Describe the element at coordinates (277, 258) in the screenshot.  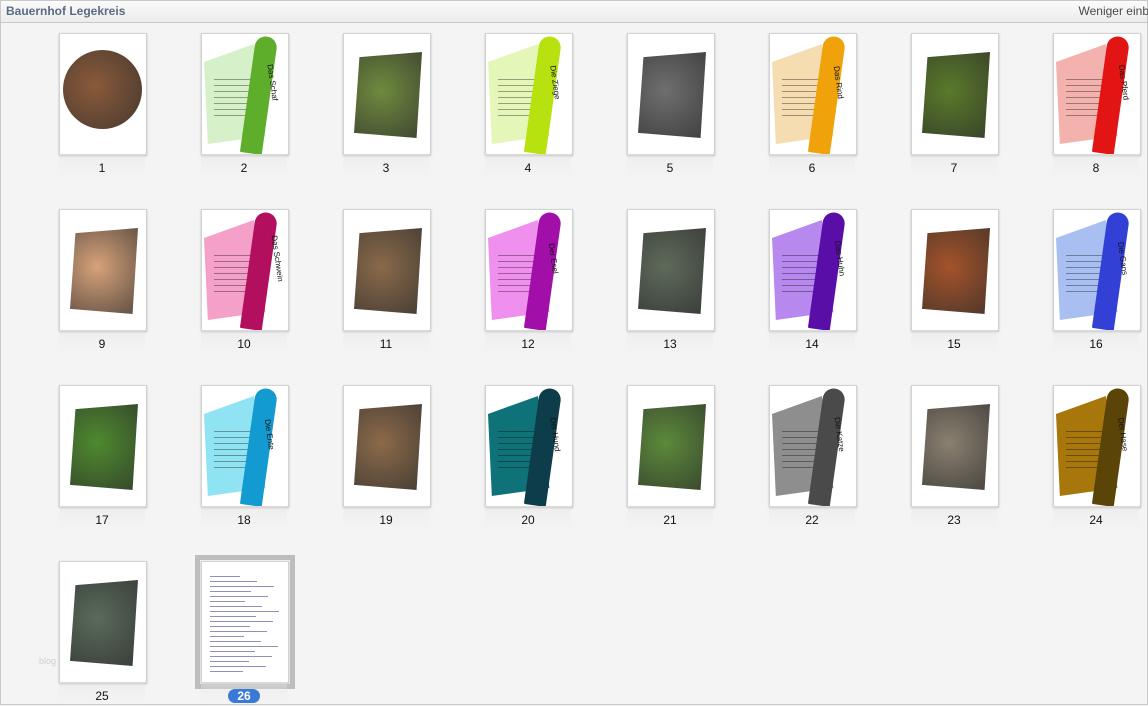
I see `arc-segment-label: Das Schwein` at that location.